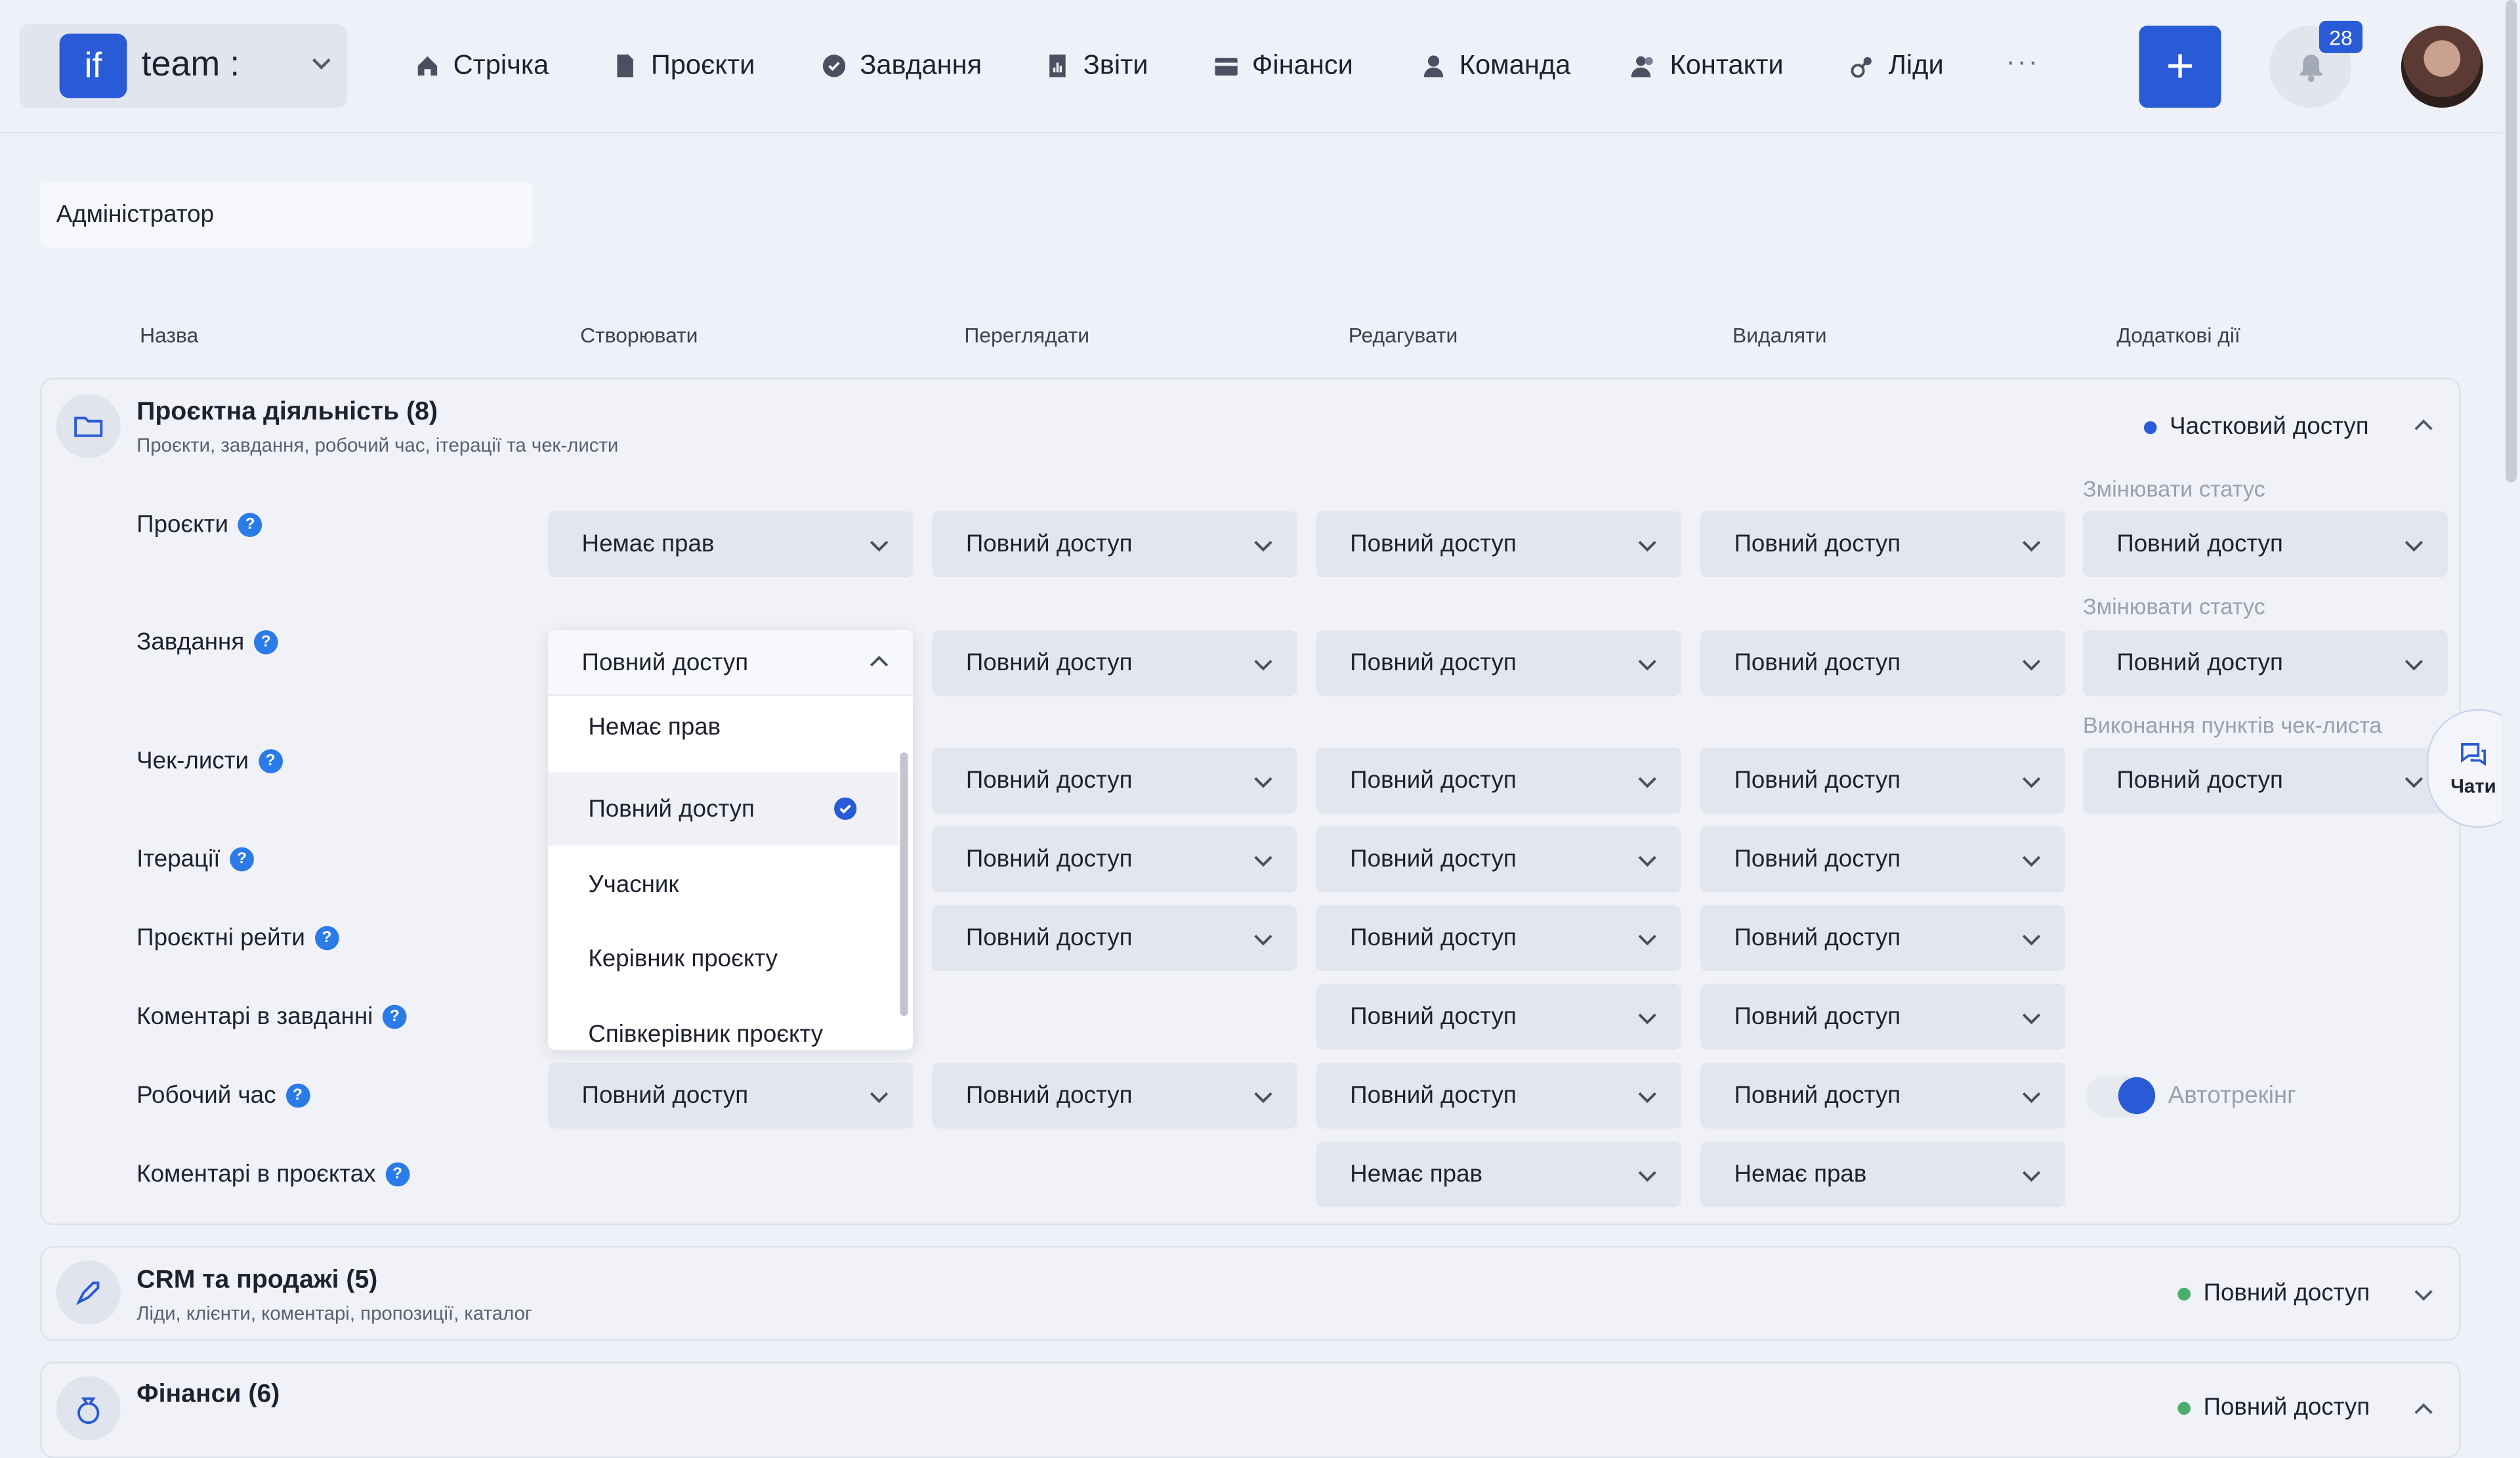  I want to click on section-title: Проєктна діяльність (8), so click(287, 412).